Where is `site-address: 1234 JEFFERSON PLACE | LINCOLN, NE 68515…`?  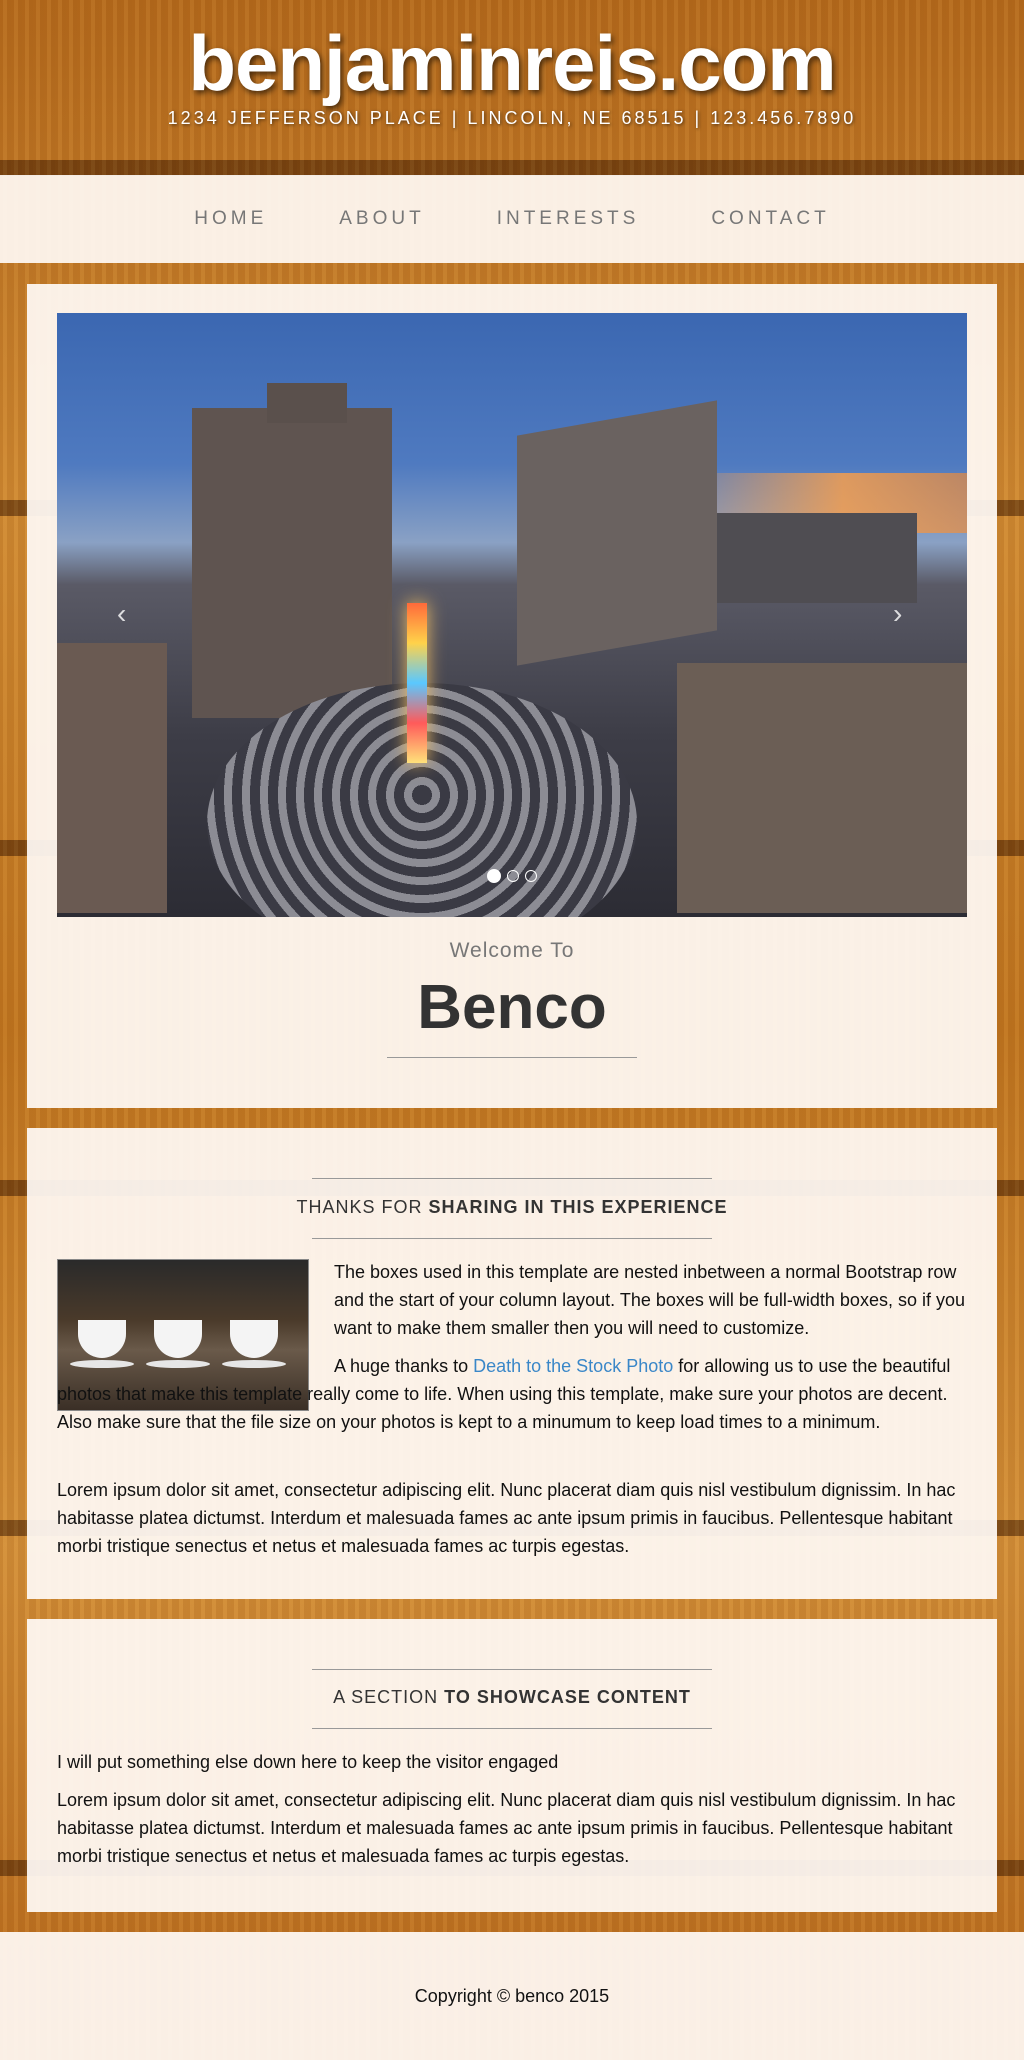 site-address: 1234 JEFFERSON PLACE | LINCOLN, NE 68515… is located at coordinates (512, 118).